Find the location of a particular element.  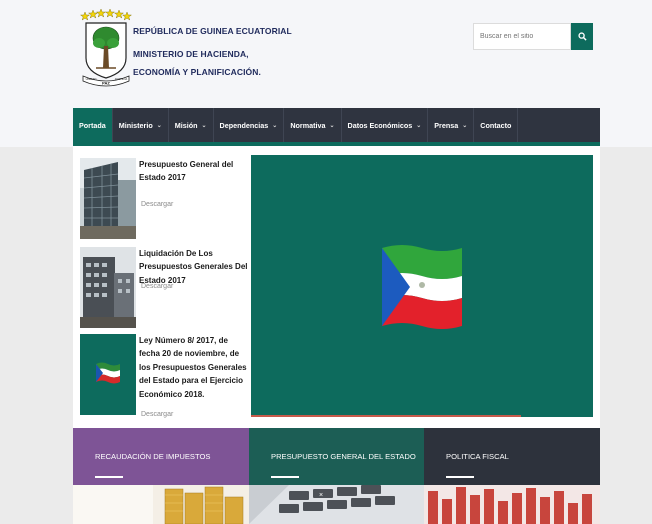

seal-motto: PAZ is located at coordinates (106, 83).